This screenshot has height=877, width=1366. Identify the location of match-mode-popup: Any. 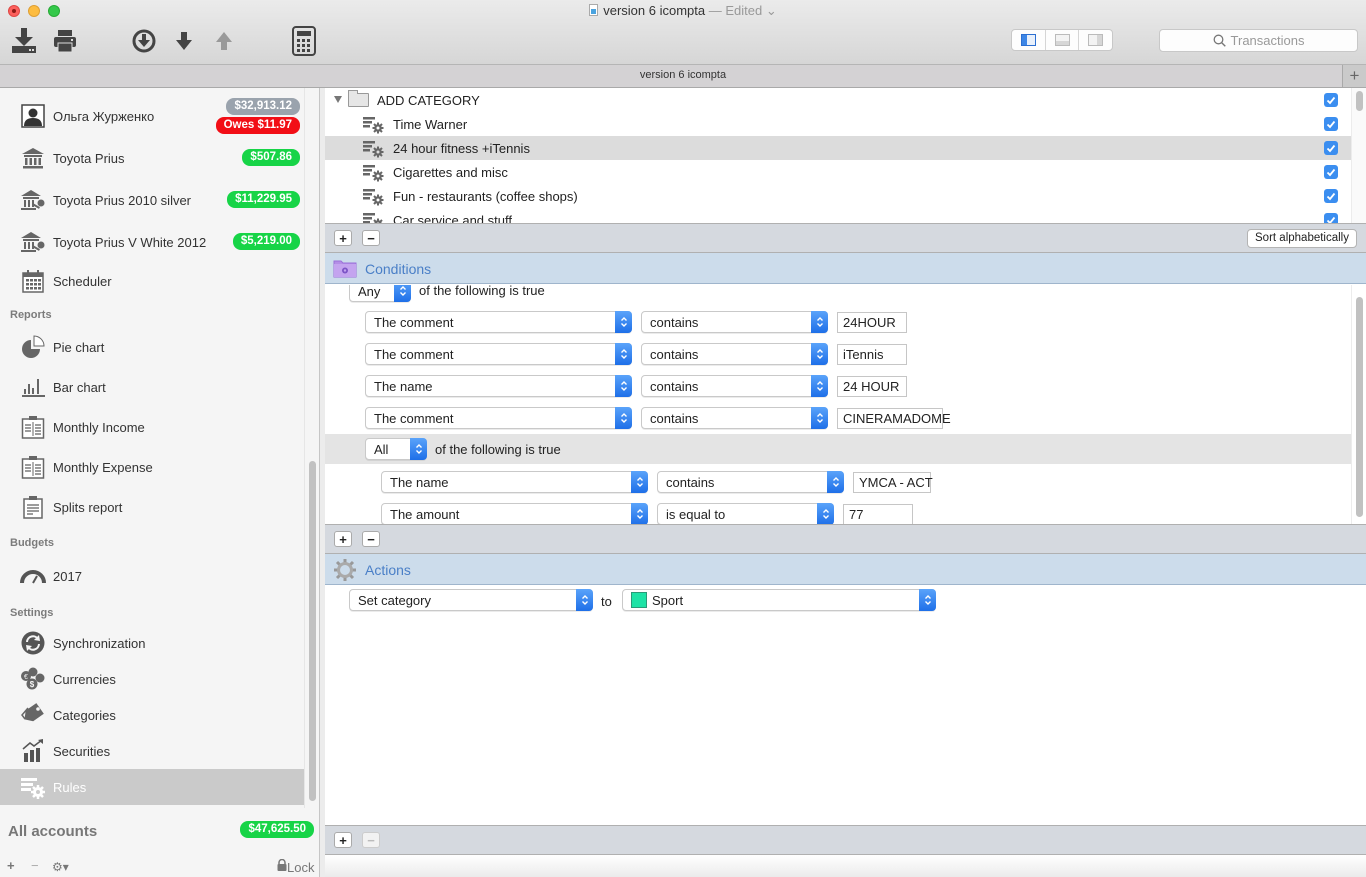
(380, 293).